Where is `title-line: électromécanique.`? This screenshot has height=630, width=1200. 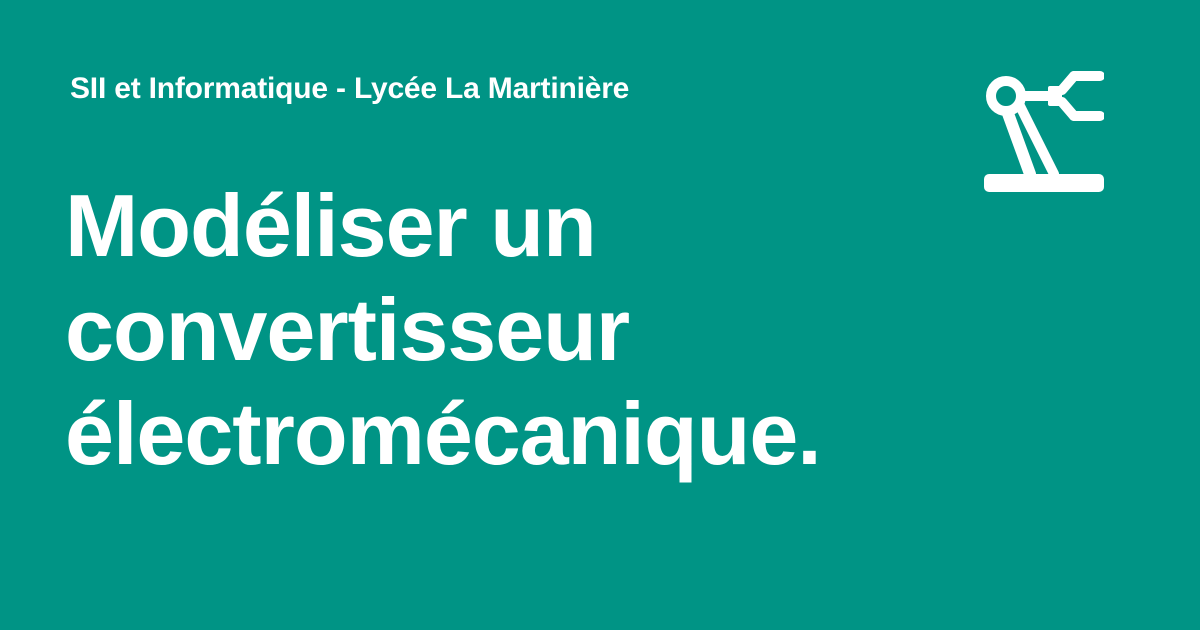
title-line: électromécanique. is located at coordinates (443, 433).